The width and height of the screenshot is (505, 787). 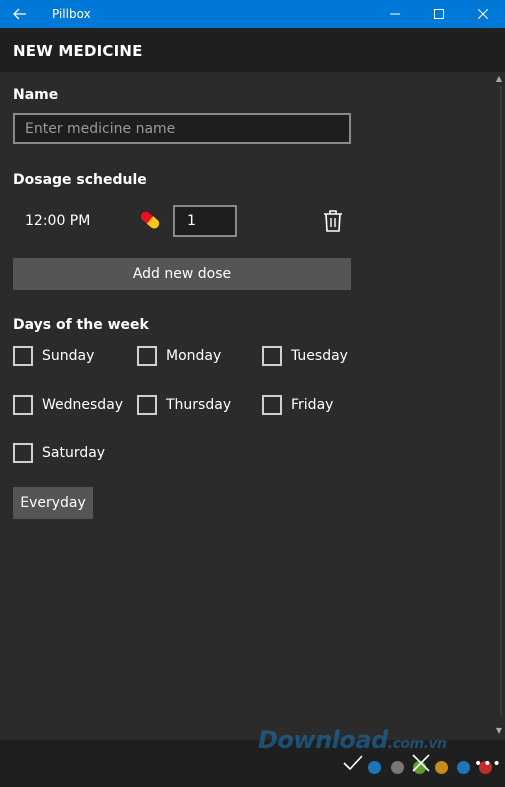 What do you see at coordinates (150, 220) in the screenshot?
I see `pill-icon` at bounding box center [150, 220].